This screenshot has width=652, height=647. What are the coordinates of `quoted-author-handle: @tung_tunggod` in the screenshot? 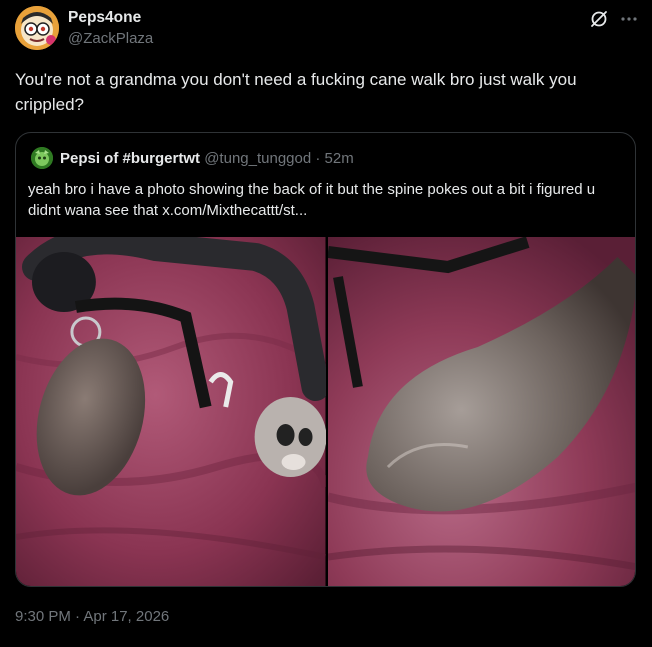 It's located at (257, 158).